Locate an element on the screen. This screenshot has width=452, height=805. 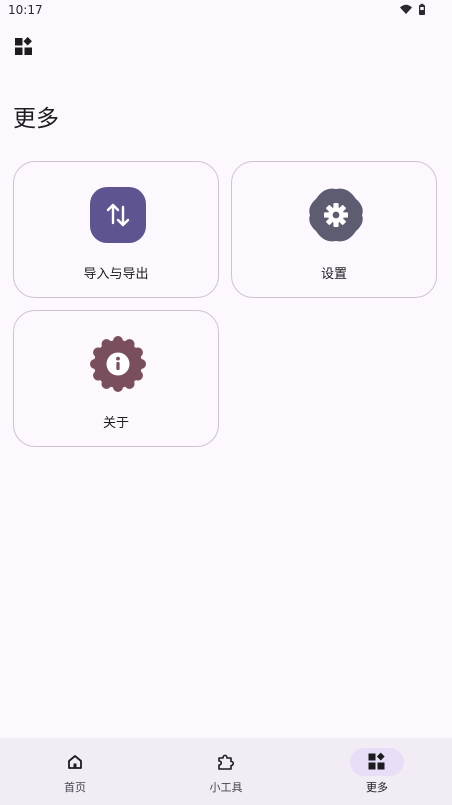
settings-card: 设置 is located at coordinates (334, 229).